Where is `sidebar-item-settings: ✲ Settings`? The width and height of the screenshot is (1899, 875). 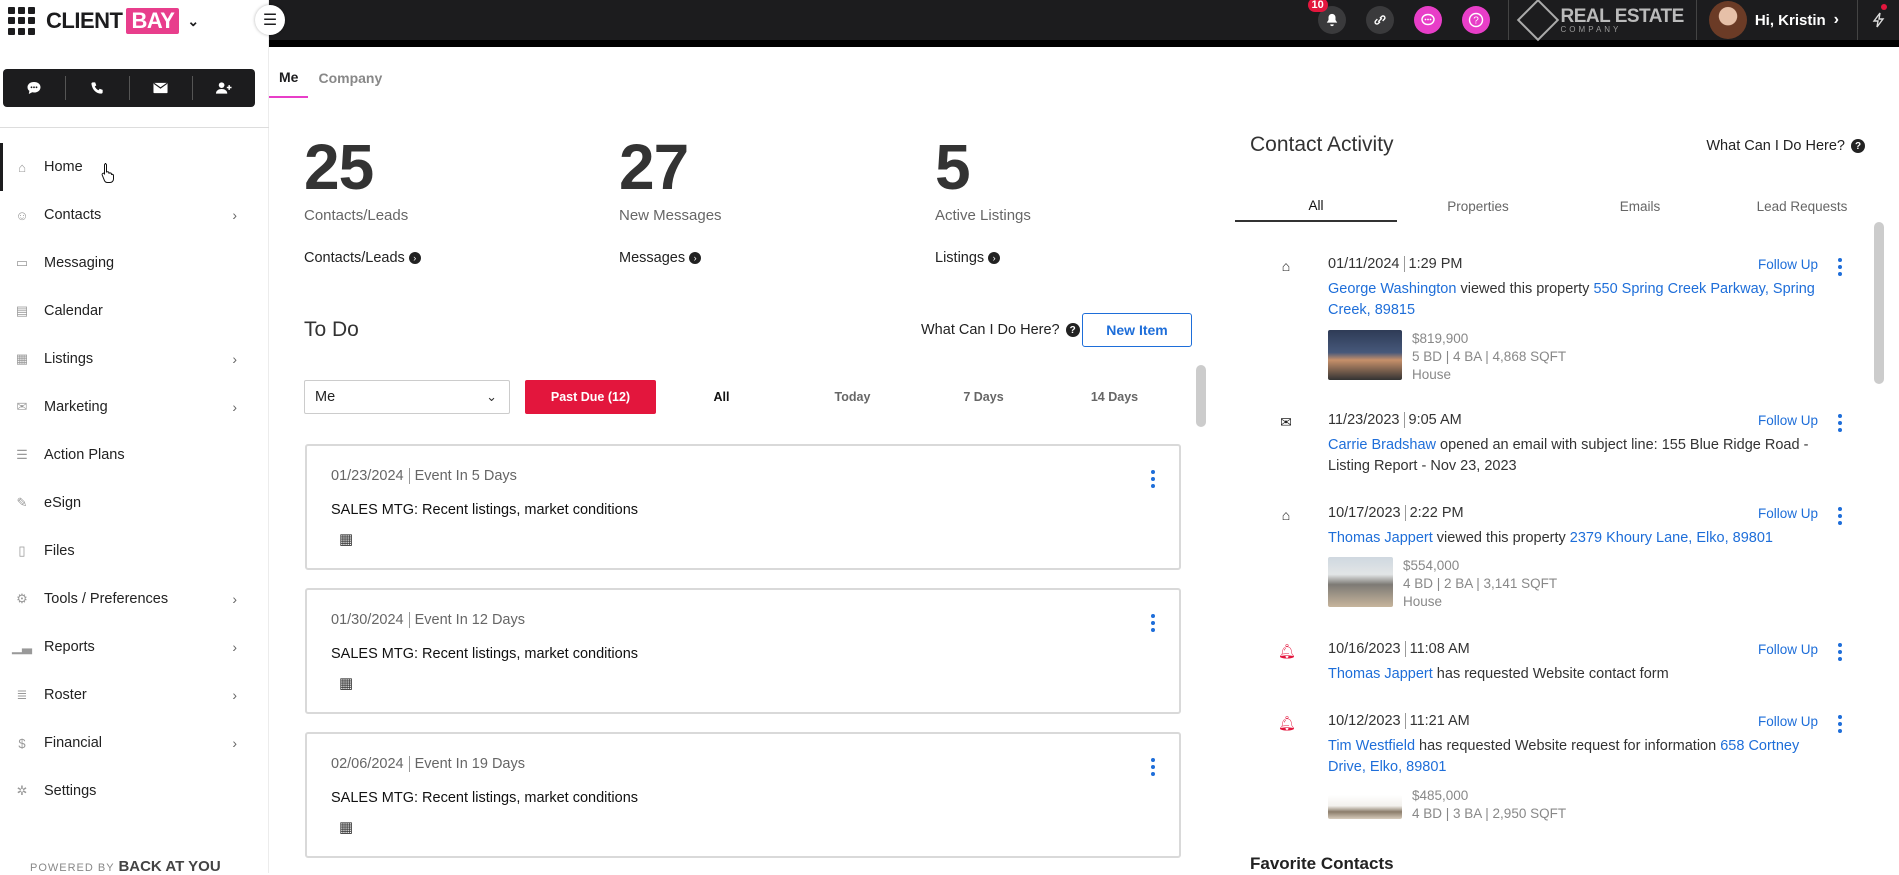 sidebar-item-settings: ✲ Settings is located at coordinates (134, 791).